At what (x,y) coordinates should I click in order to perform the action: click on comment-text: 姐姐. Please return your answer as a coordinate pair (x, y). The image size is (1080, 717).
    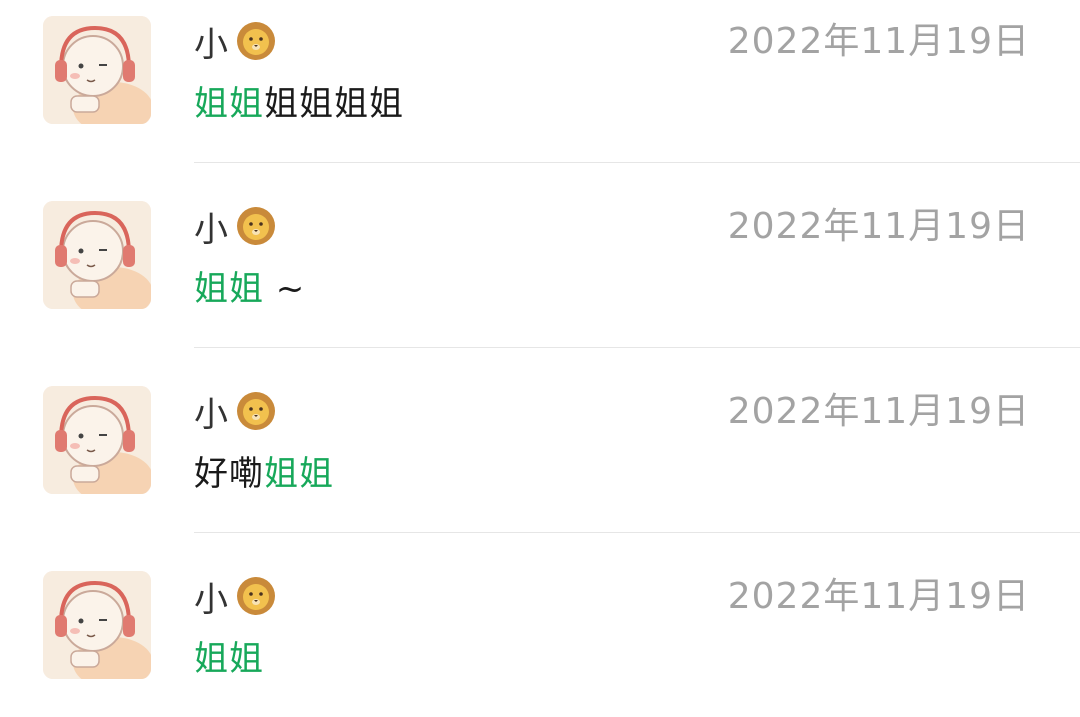
    Looking at the image, I should click on (229, 659).